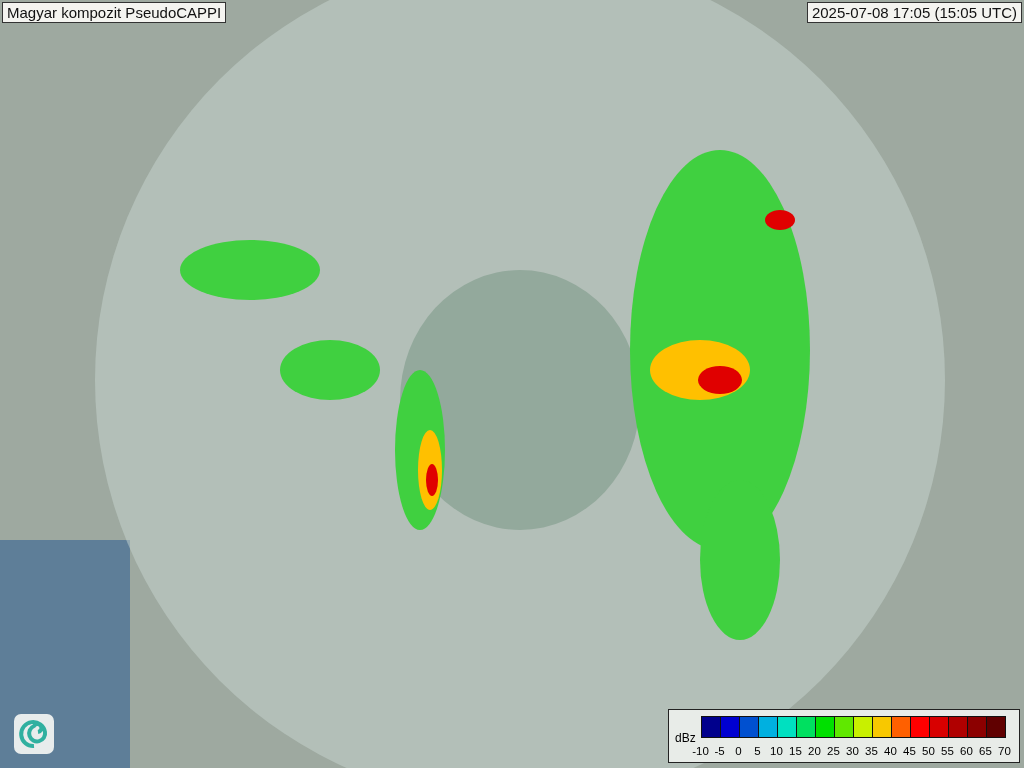 The height and width of the screenshot is (768, 1024). What do you see at coordinates (757, 750) in the screenshot?
I see `legend-tick-label: 5` at bounding box center [757, 750].